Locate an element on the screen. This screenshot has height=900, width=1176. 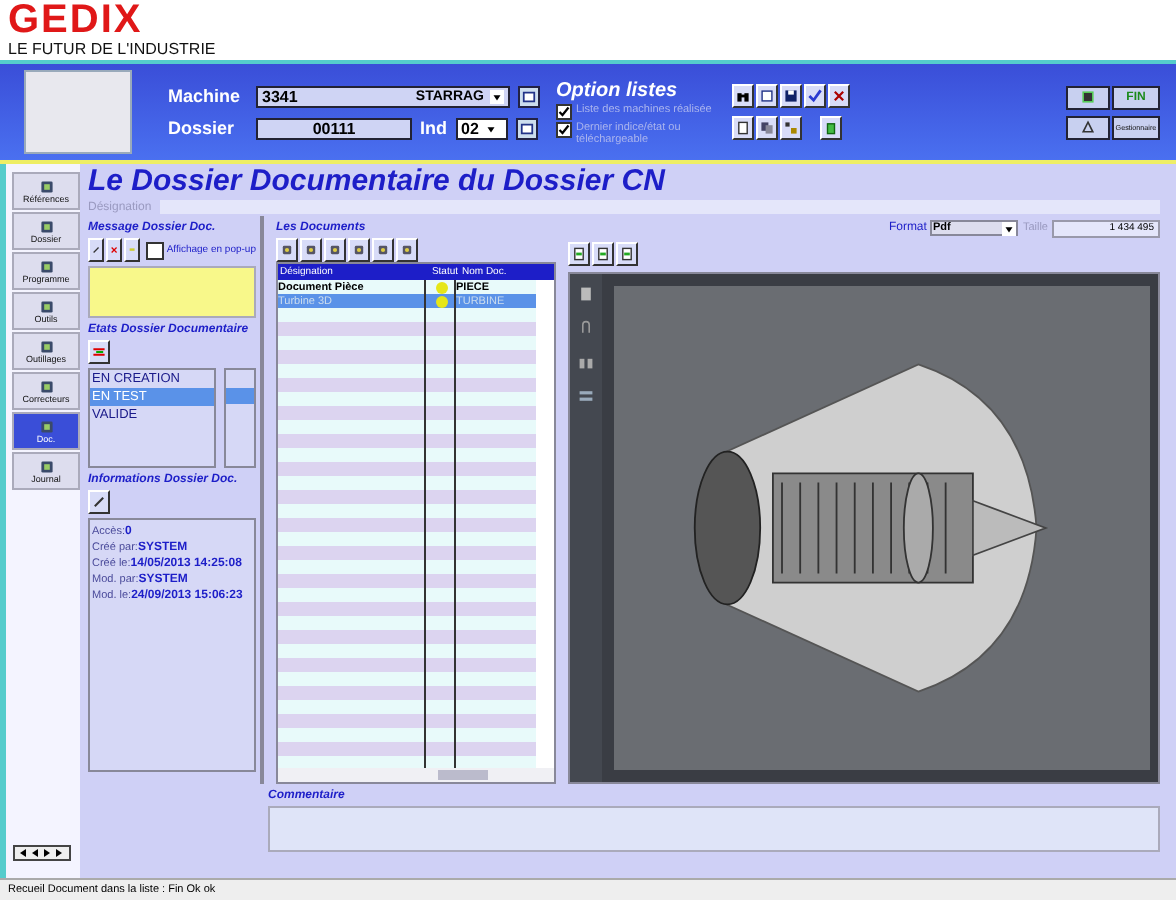
save-icon is located at coordinates (791, 96).